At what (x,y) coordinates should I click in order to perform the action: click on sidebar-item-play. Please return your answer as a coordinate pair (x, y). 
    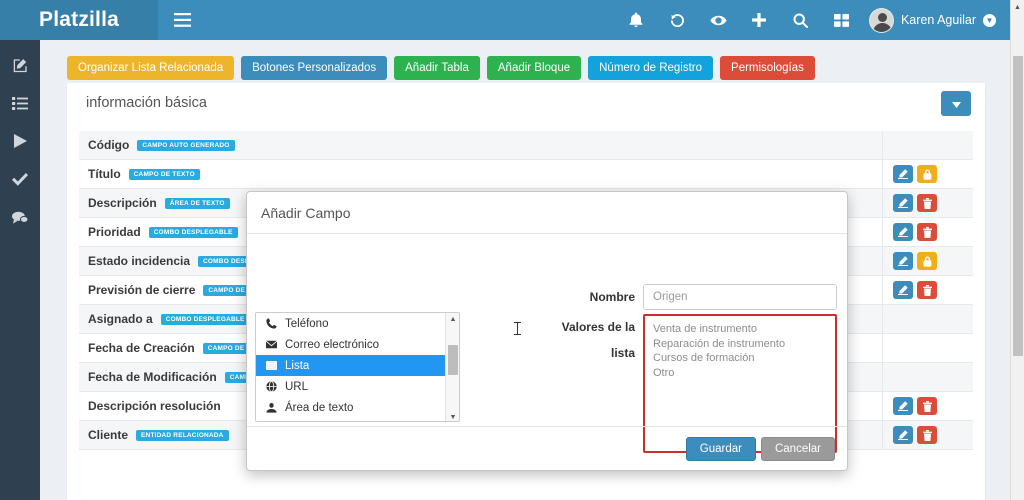
    Looking at the image, I should click on (20, 141).